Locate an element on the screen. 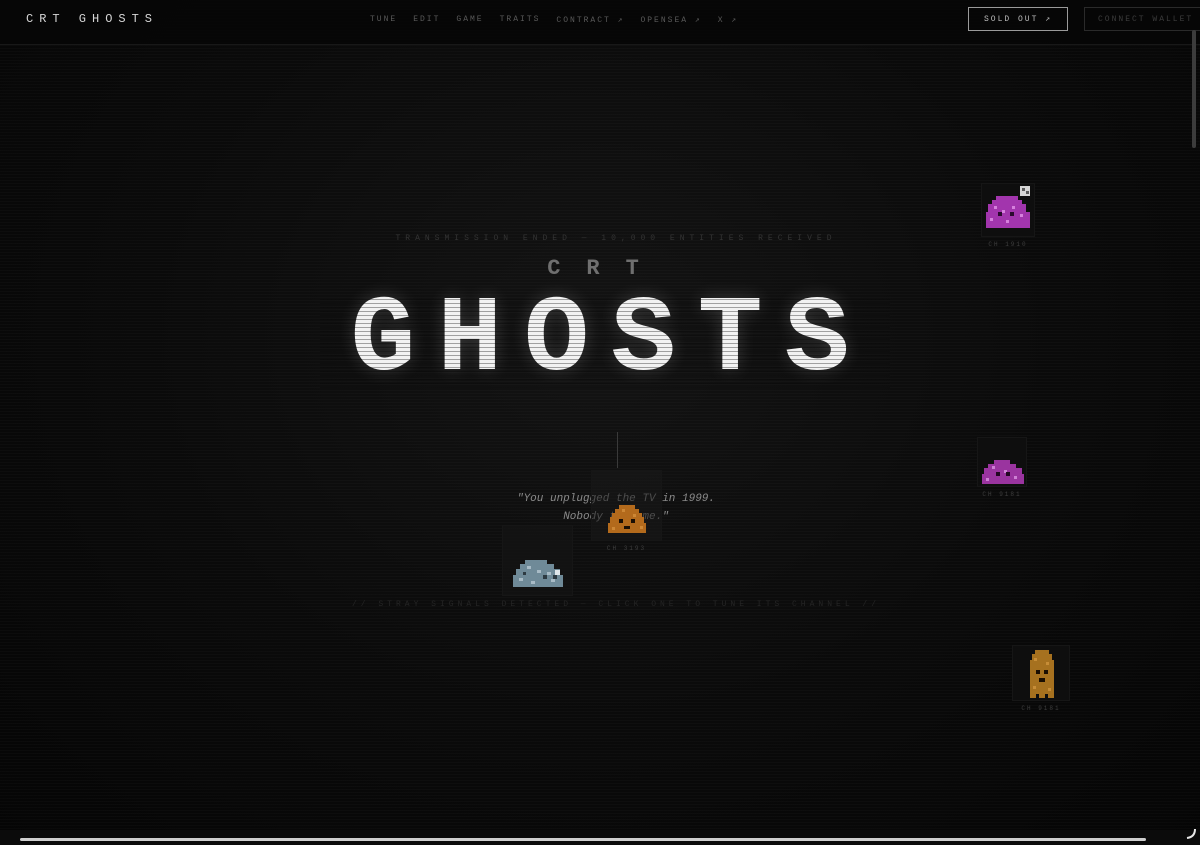 The height and width of the screenshot is (845, 1200). site-logo: CRT GHOSTS is located at coordinates (92, 19).